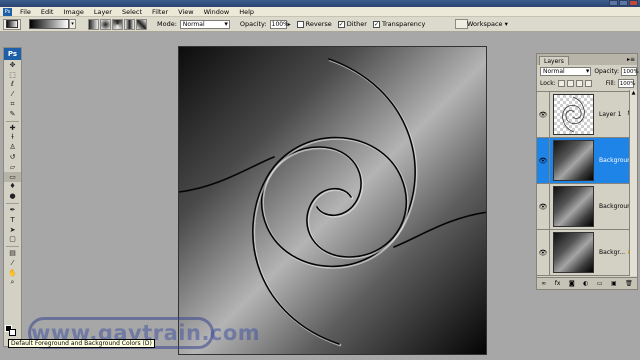 The height and width of the screenshot is (360, 640). What do you see at coordinates (12, 220) in the screenshot?
I see `type-tool-icon: T` at bounding box center [12, 220].